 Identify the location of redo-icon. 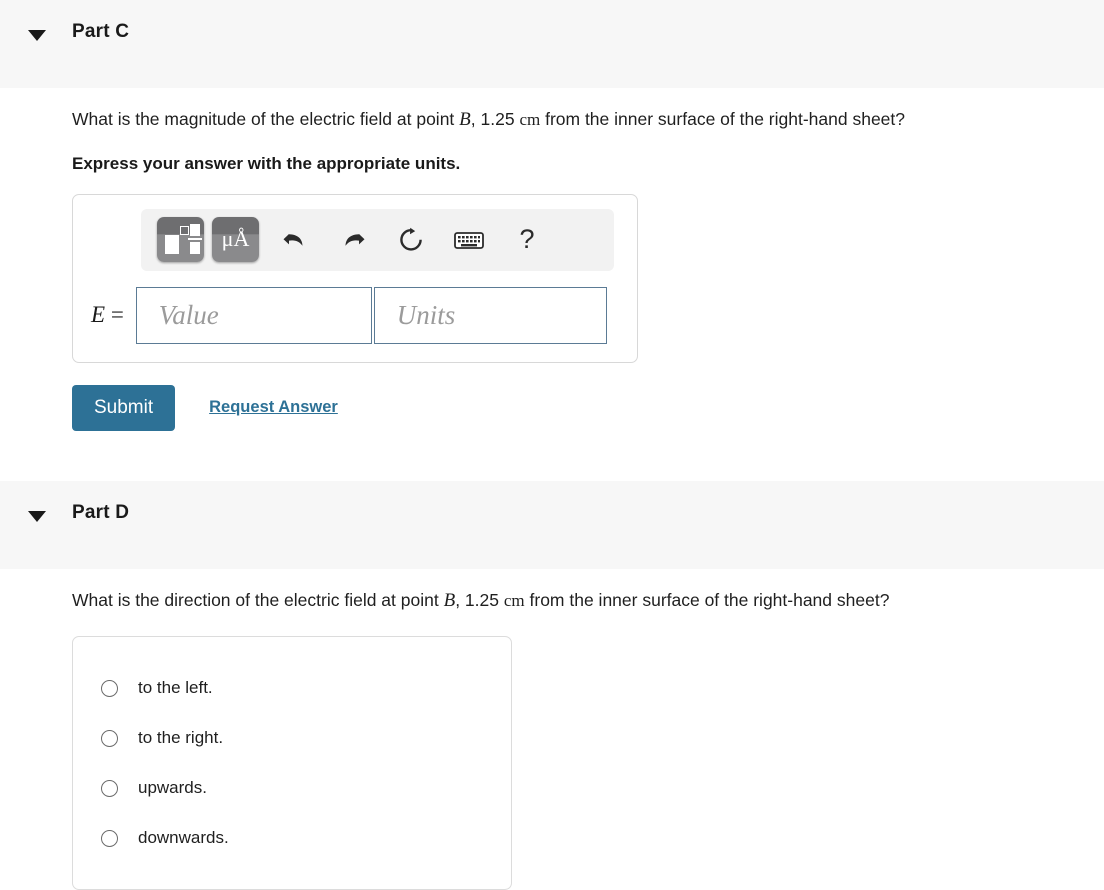
(353, 240).